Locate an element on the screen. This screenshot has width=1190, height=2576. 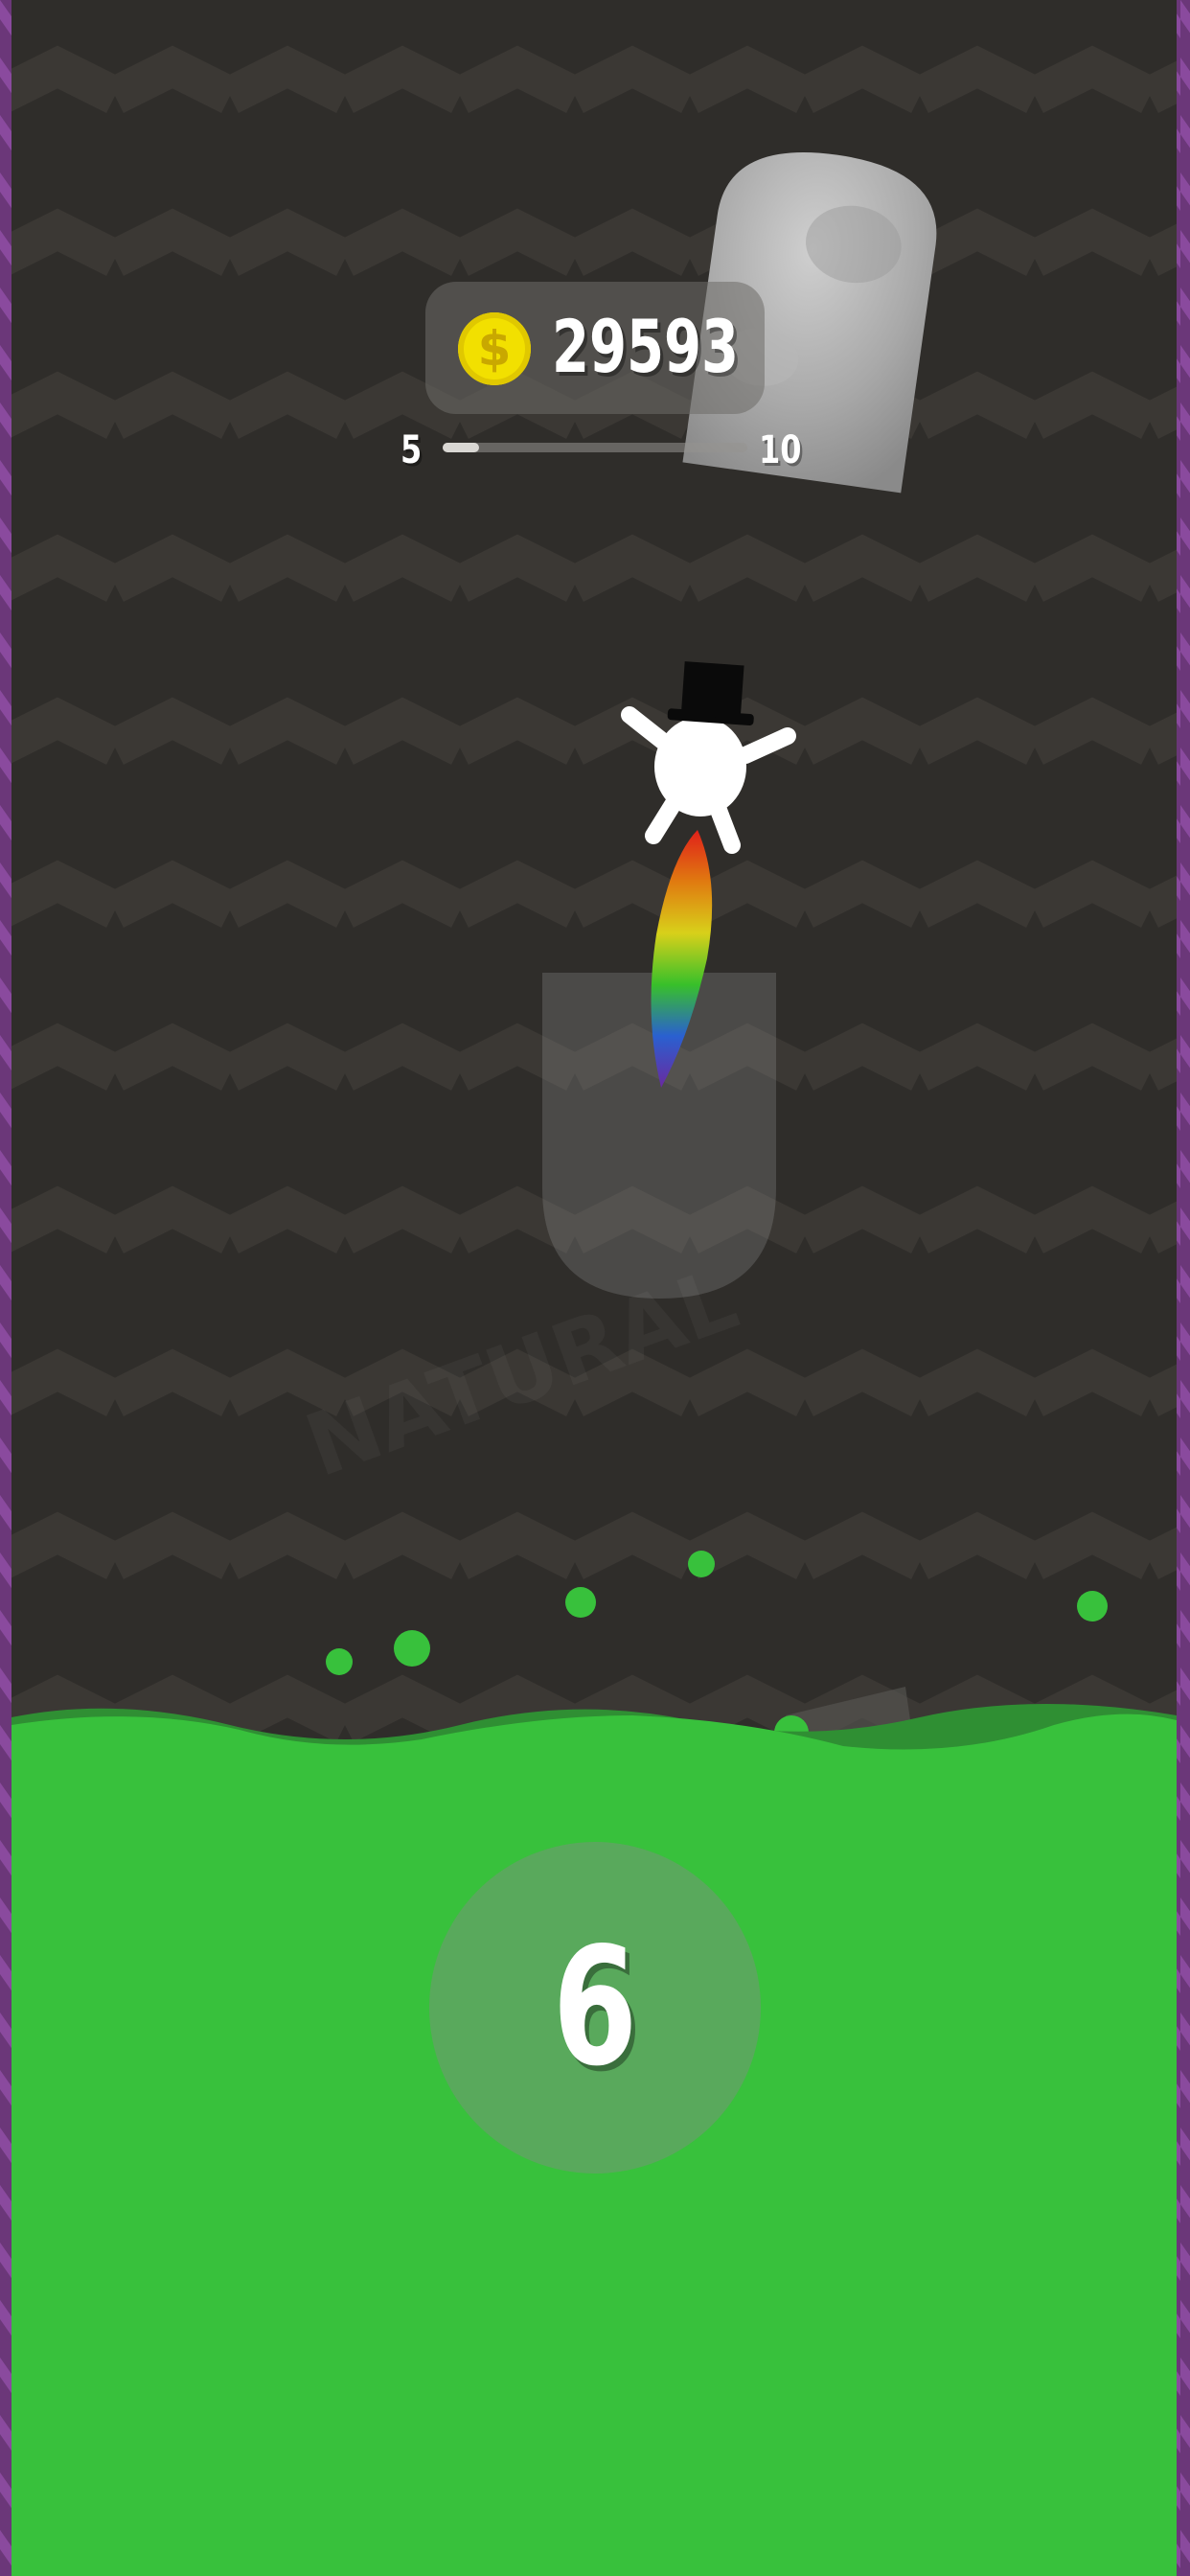
right-border is located at coordinates (1184, 1288).